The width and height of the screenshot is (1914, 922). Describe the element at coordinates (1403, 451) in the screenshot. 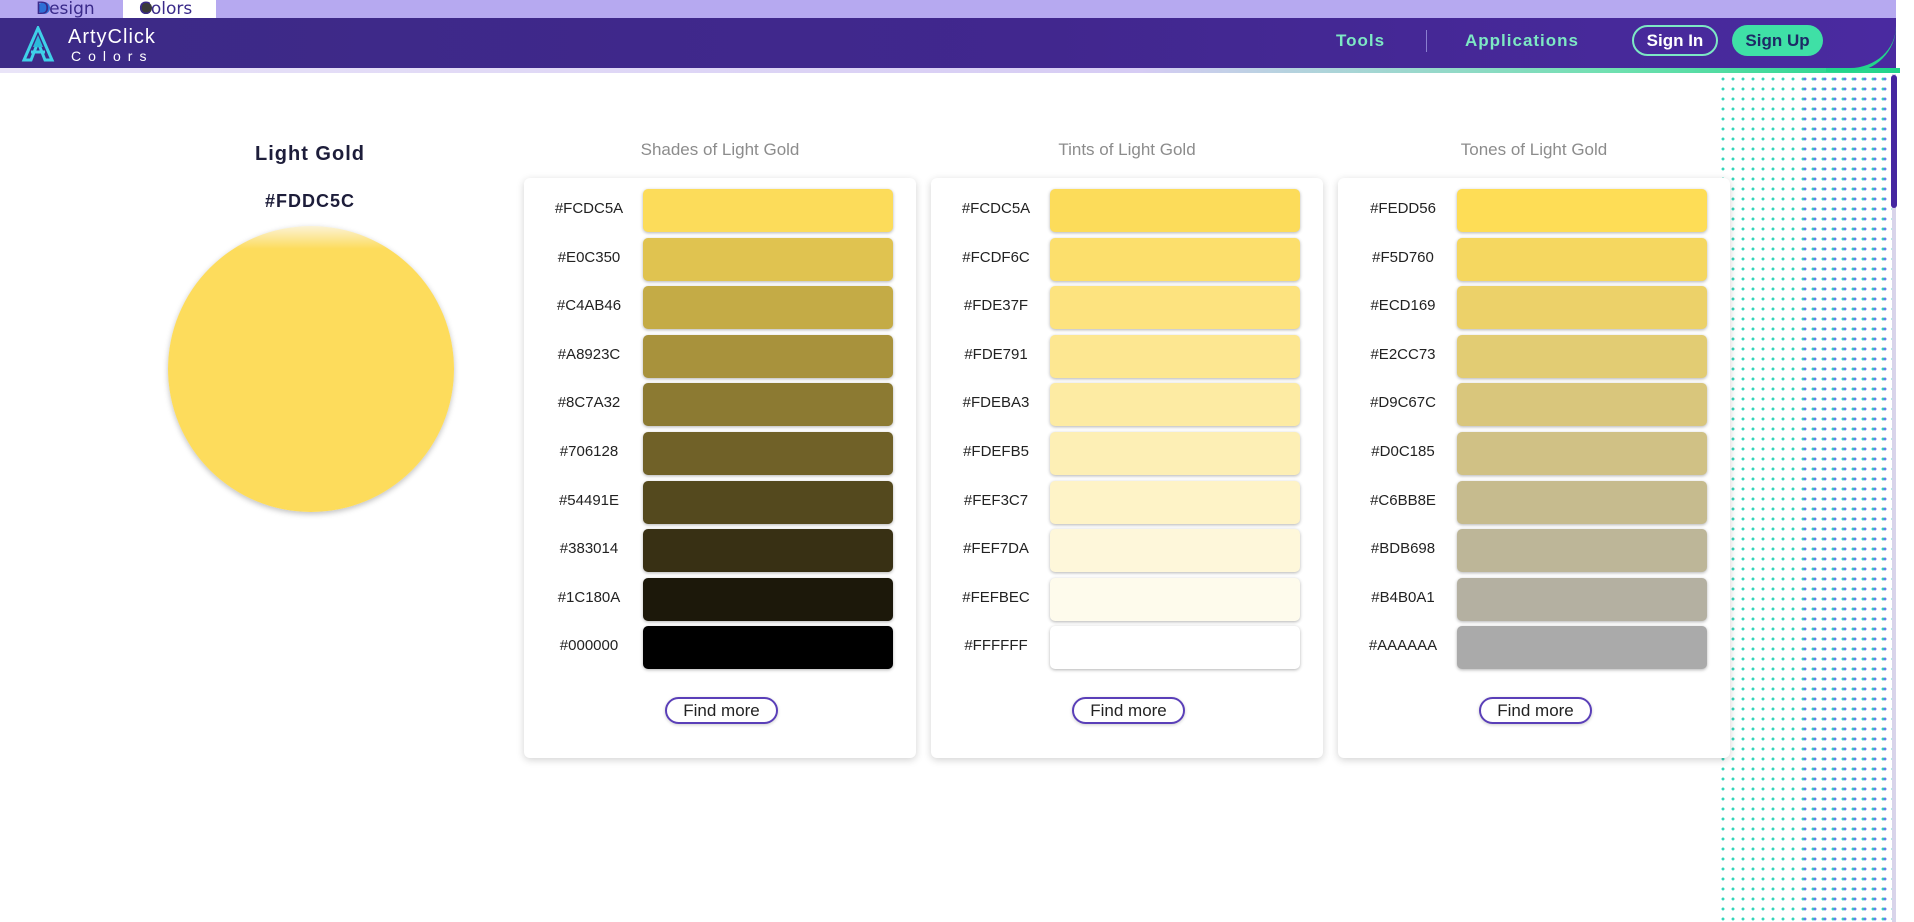

I see `tones-hex-label: #D0C185` at that location.